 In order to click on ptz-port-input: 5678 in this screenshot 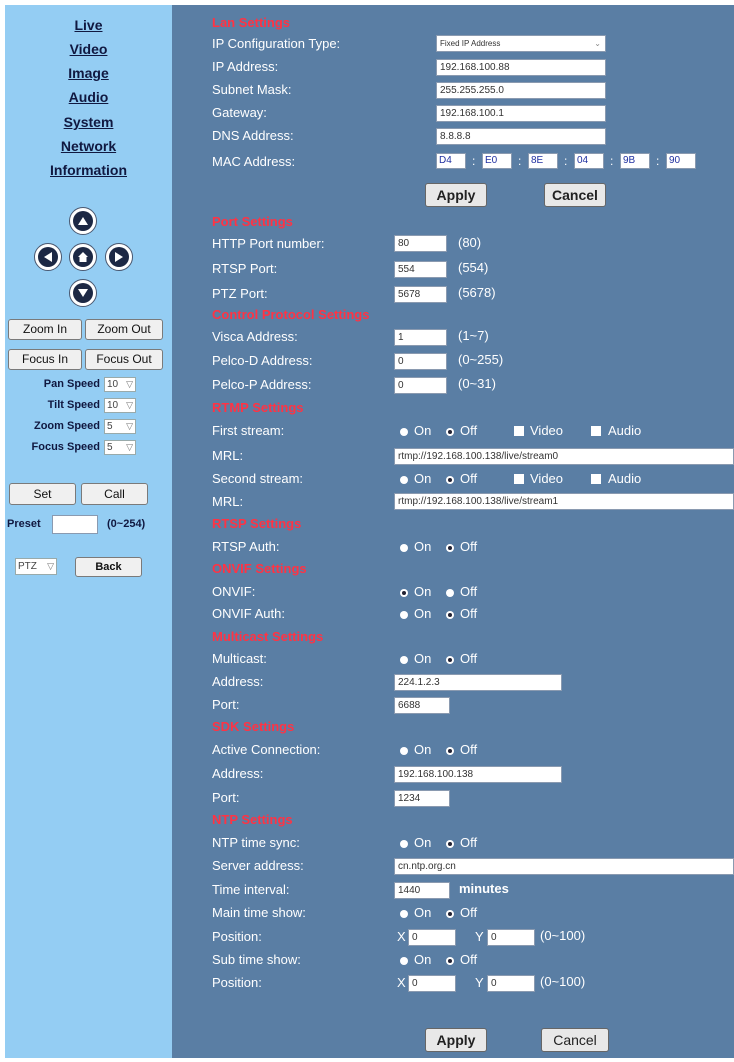, I will do `click(420, 294)`.